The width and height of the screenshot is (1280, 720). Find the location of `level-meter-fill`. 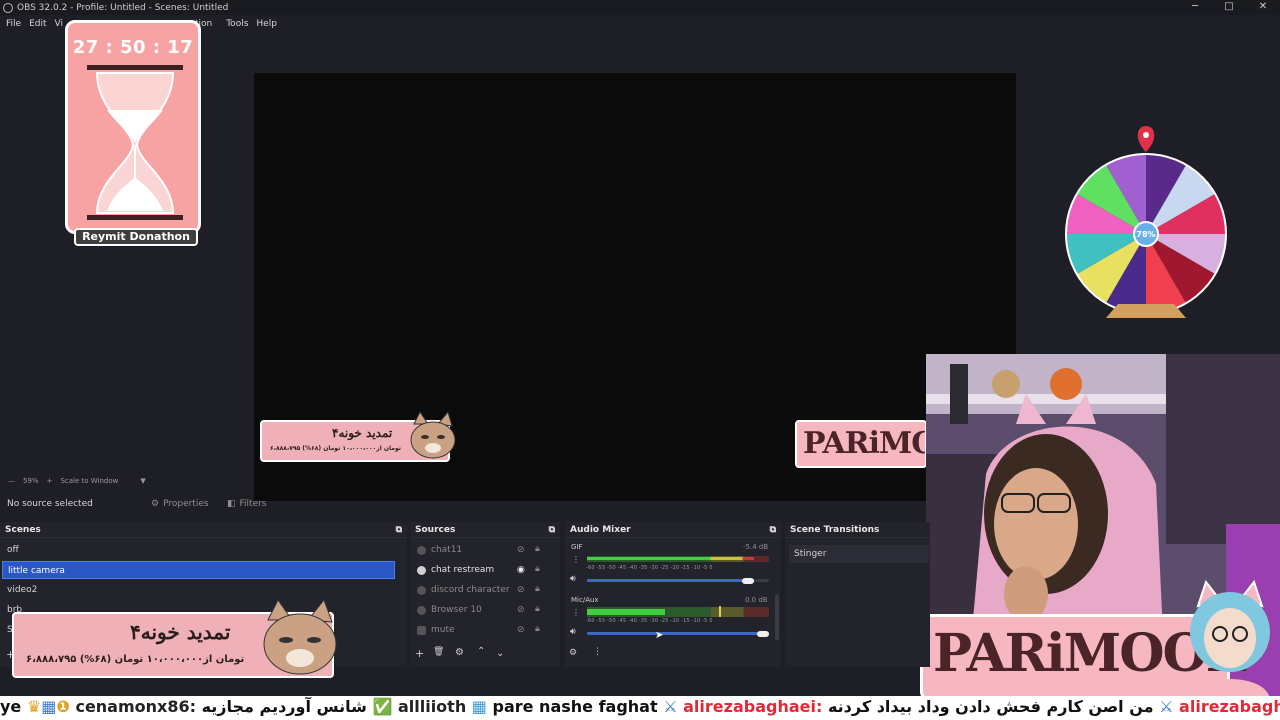

level-meter-fill is located at coordinates (678, 612).